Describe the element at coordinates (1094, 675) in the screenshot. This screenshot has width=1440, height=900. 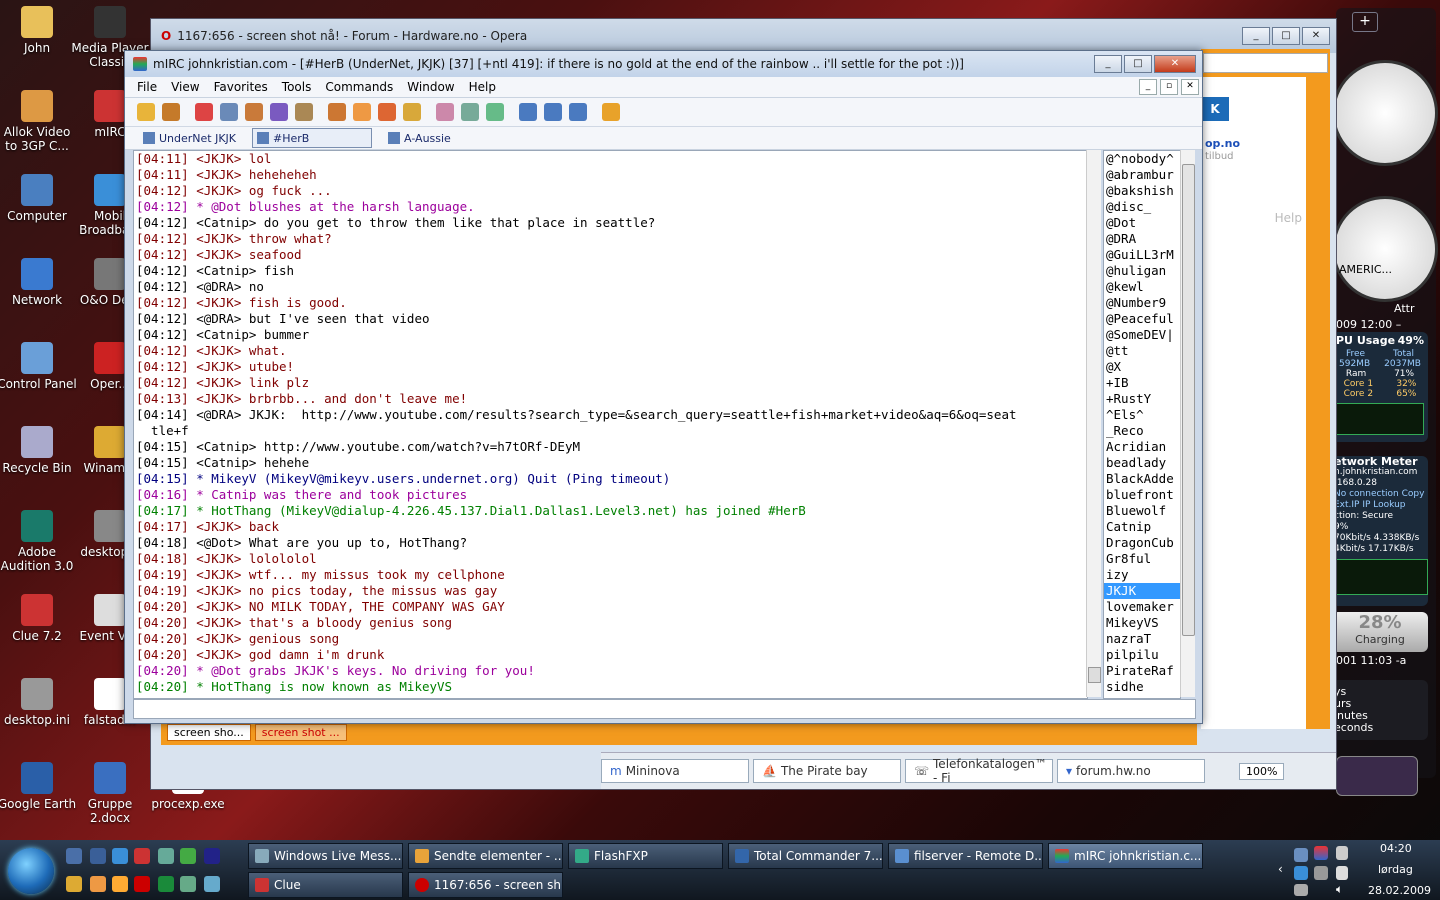
I see `scroll-thumb` at that location.